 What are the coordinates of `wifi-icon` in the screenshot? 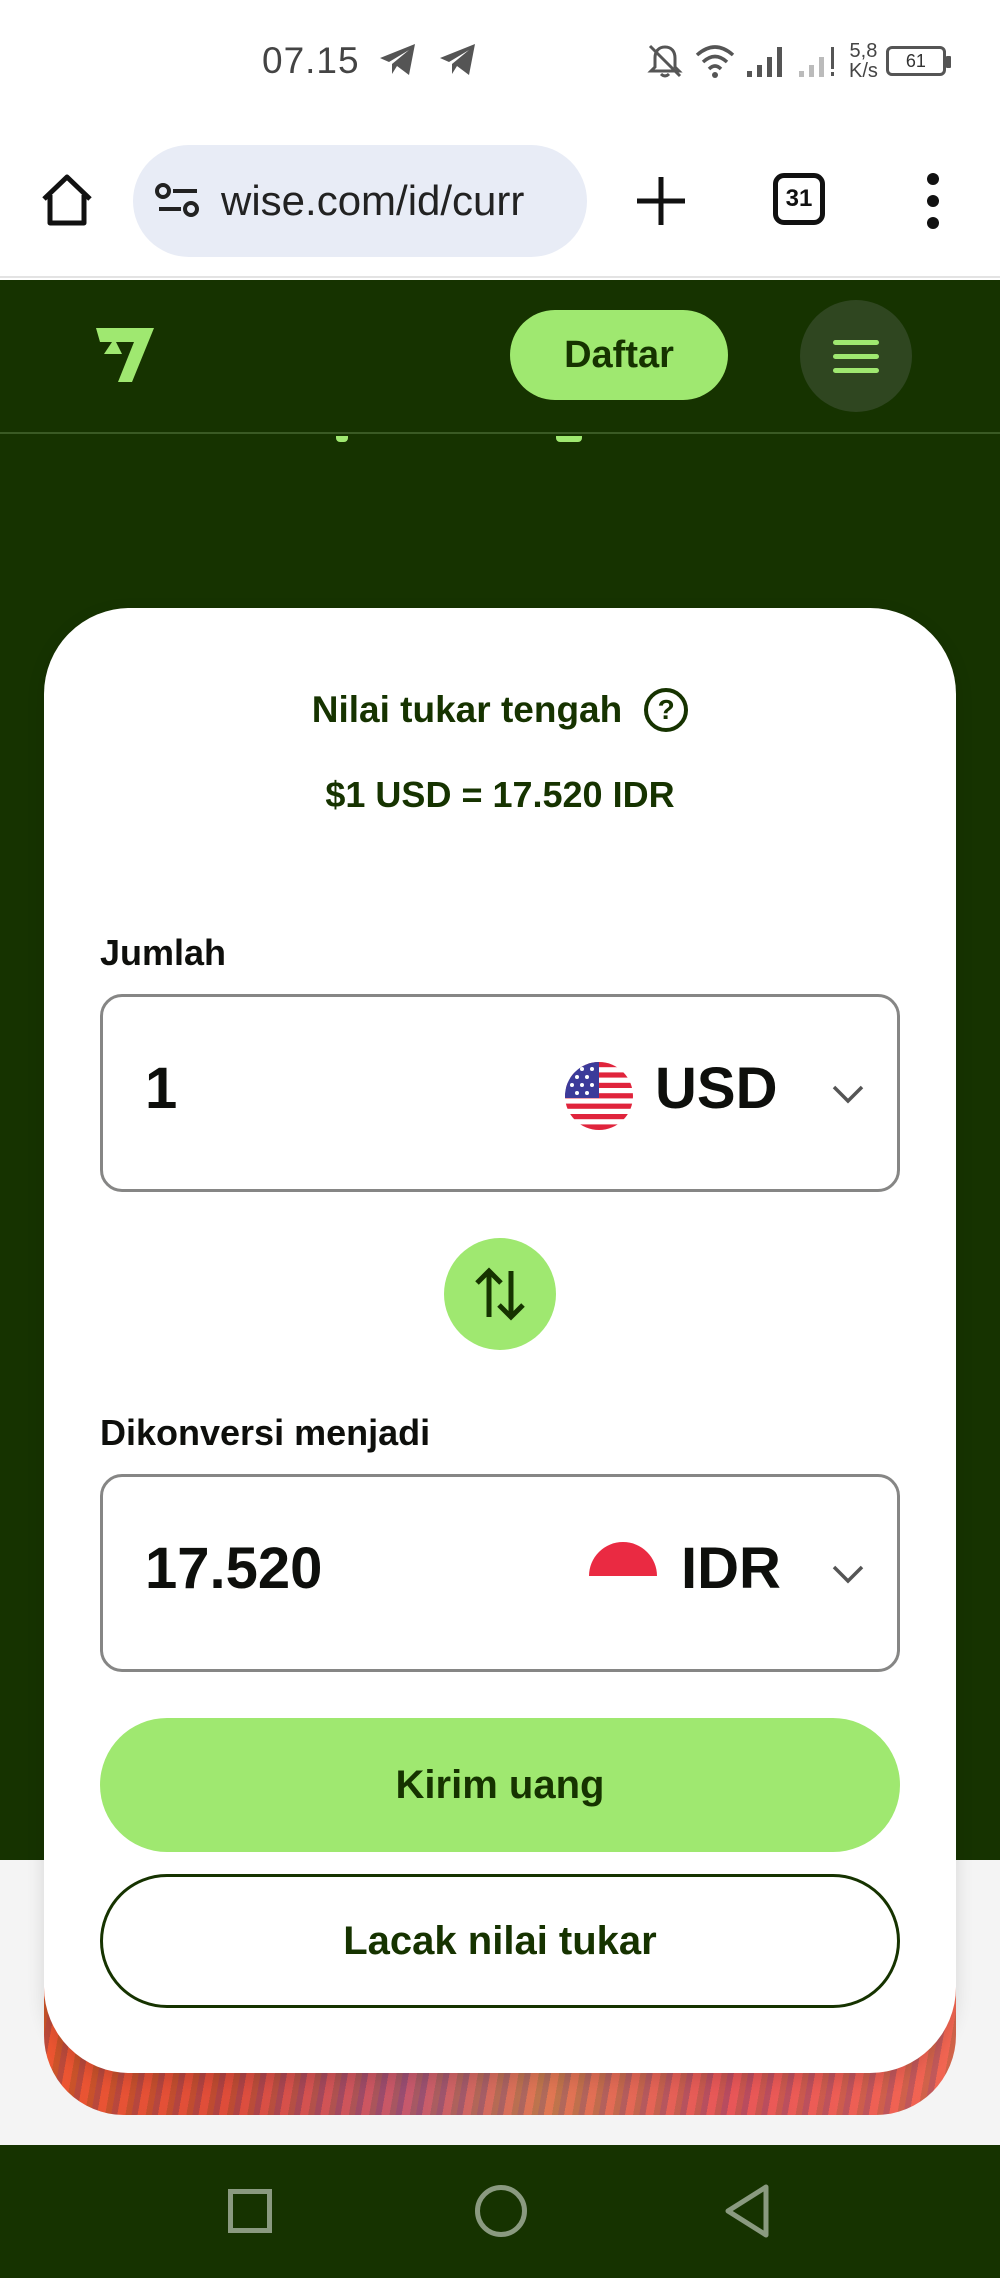 It's located at (715, 61).